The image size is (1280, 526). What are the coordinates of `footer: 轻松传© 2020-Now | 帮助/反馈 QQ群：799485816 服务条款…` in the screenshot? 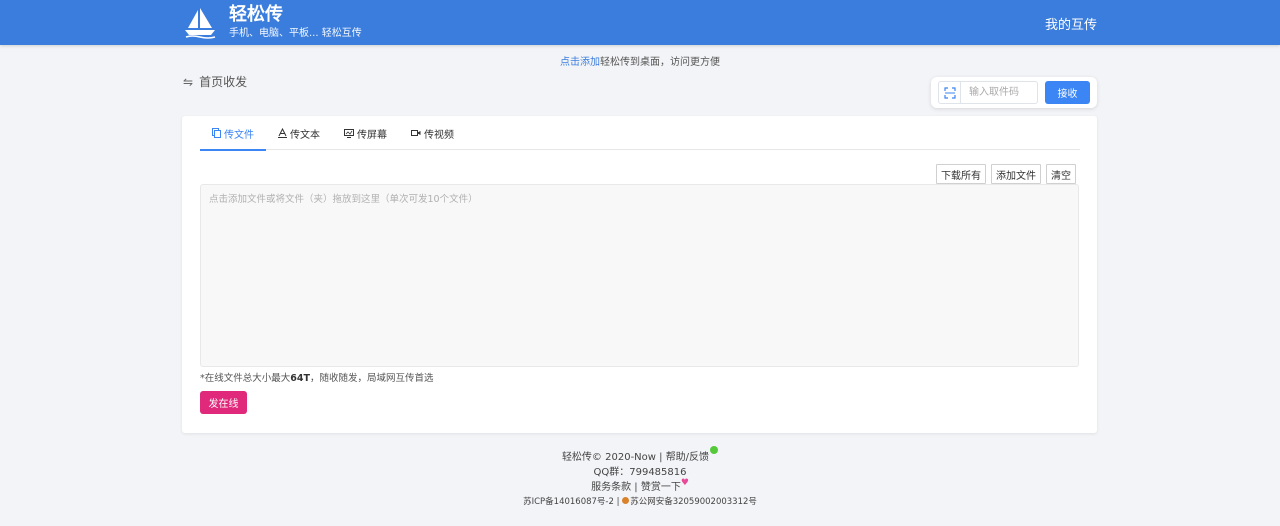 It's located at (640, 478).